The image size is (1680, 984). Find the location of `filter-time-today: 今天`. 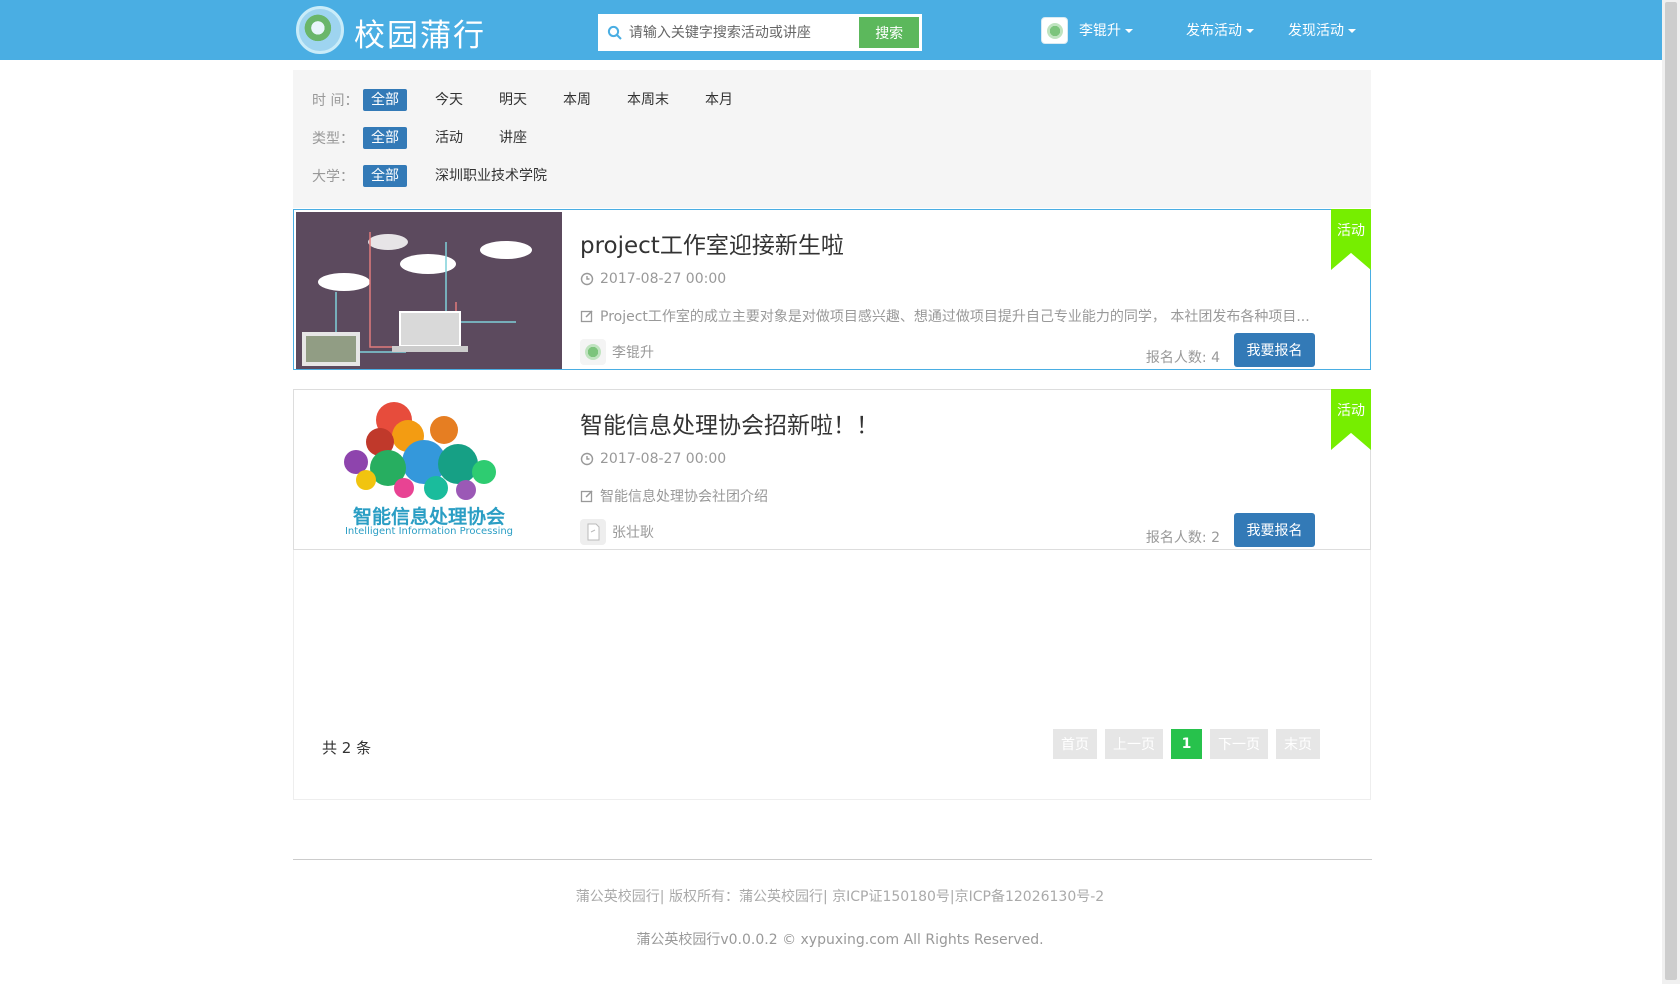

filter-time-today: 今天 is located at coordinates (449, 100).